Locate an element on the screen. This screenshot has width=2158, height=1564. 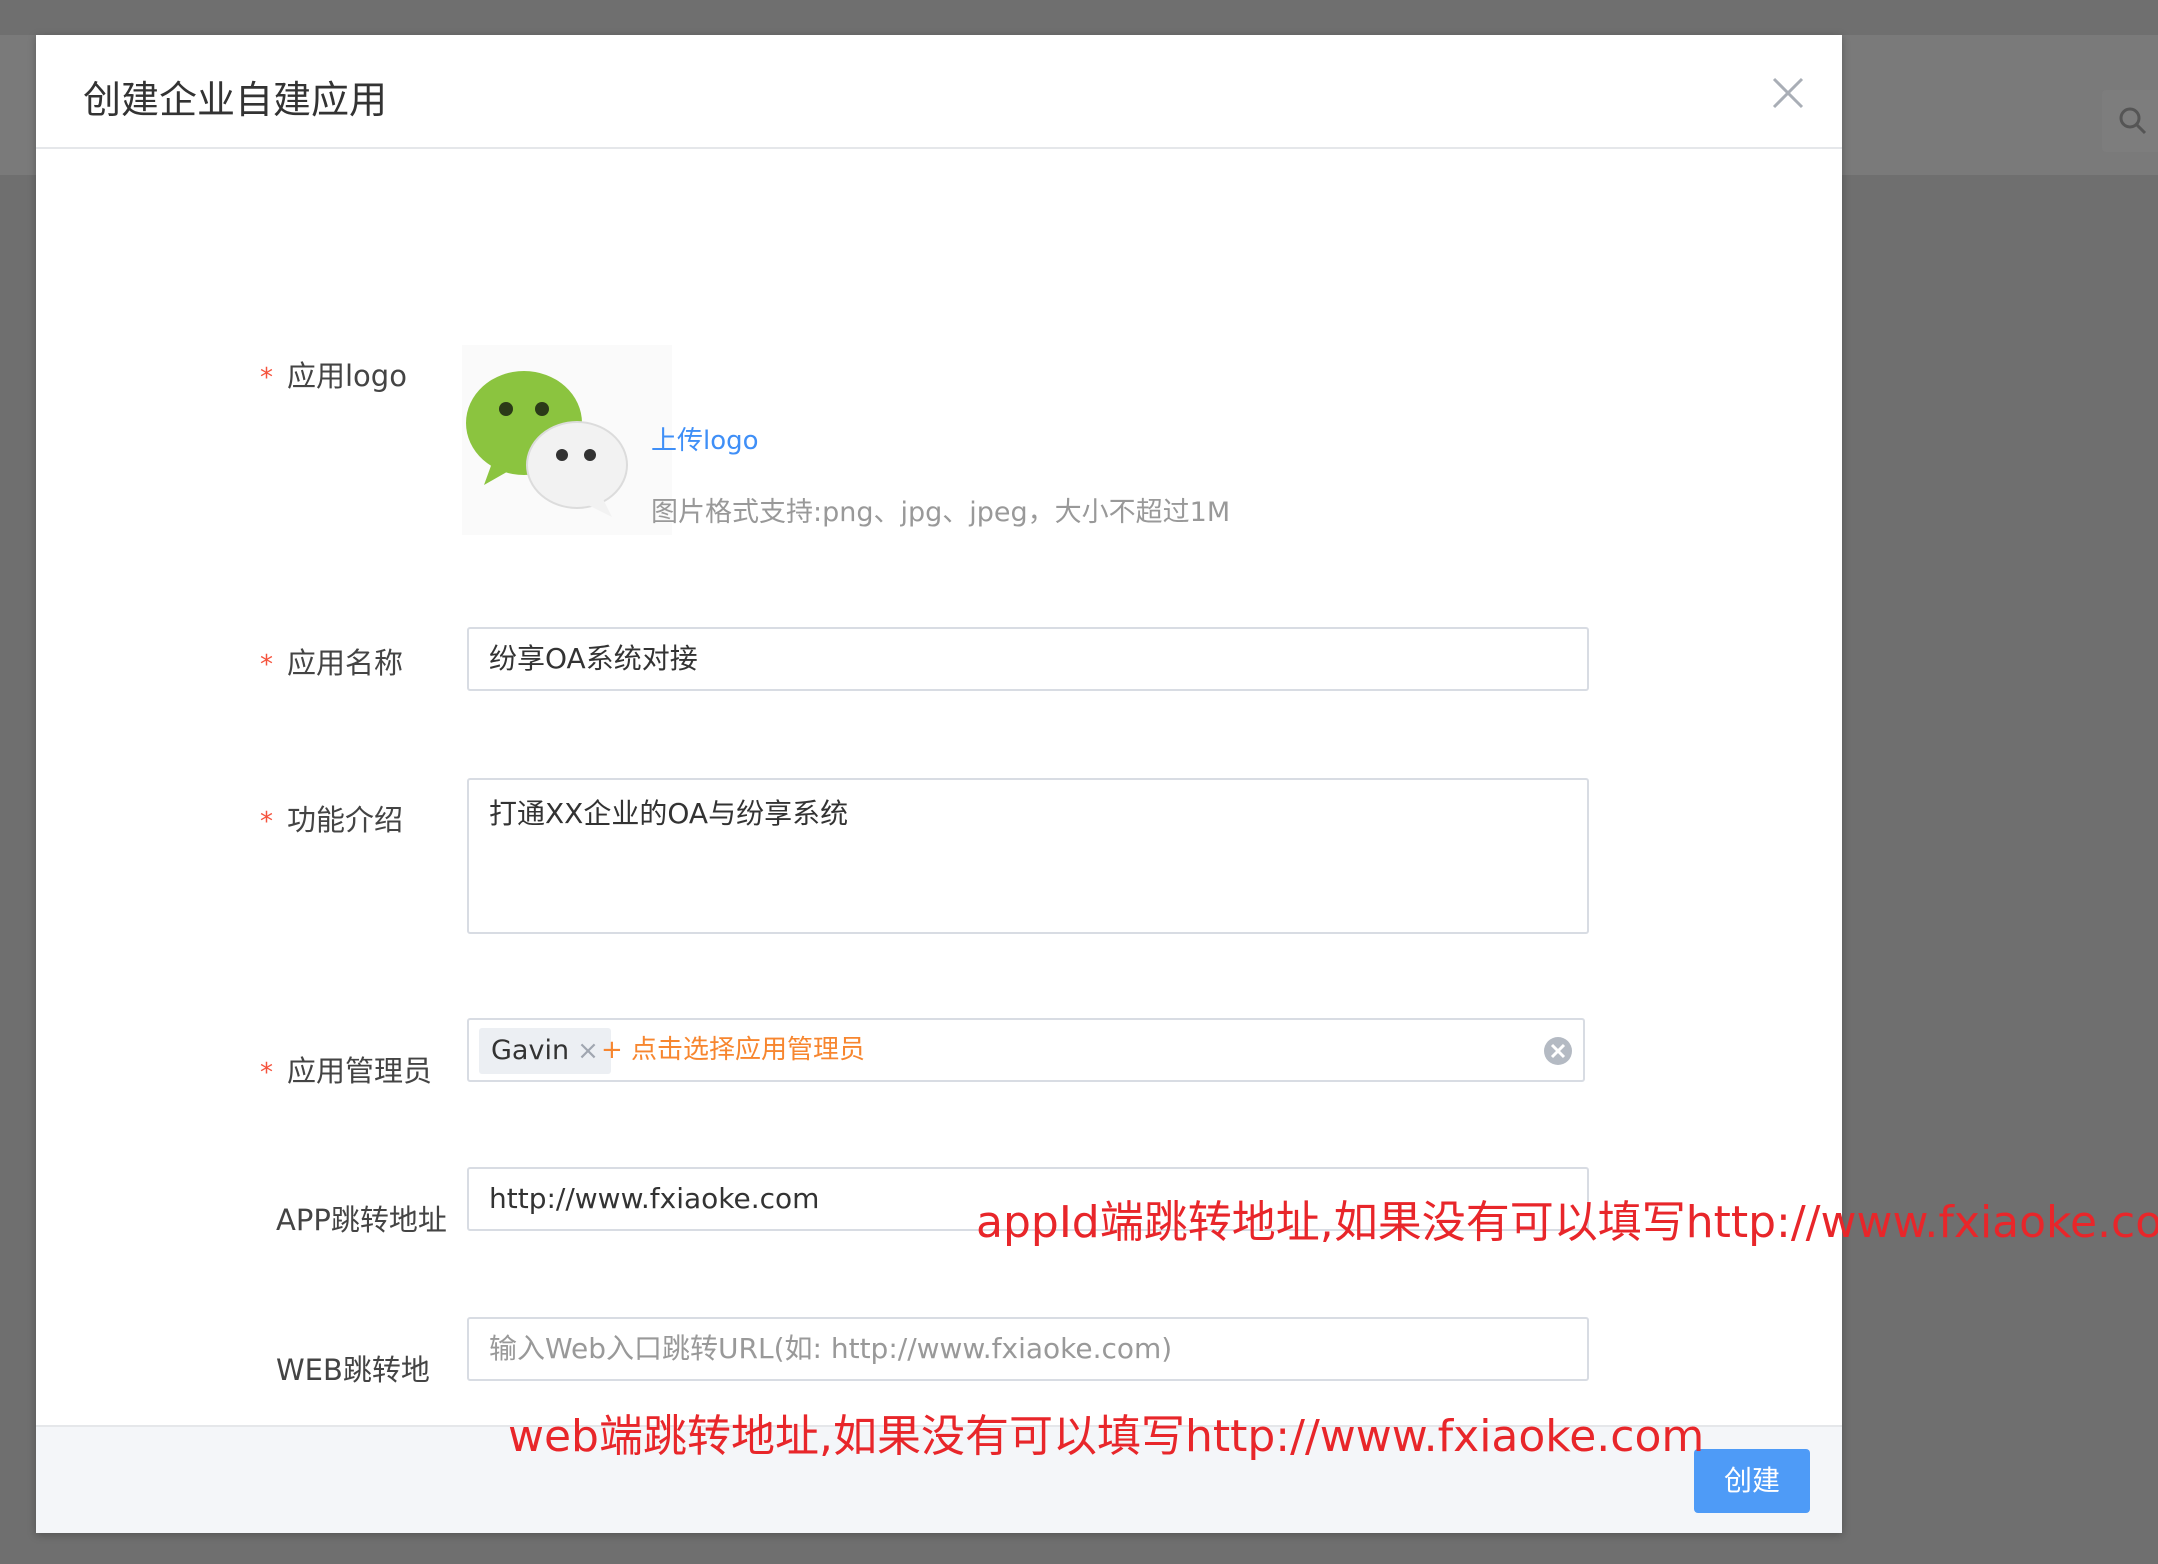
web-url-label: WEB跳转地 is located at coordinates (353, 1370).